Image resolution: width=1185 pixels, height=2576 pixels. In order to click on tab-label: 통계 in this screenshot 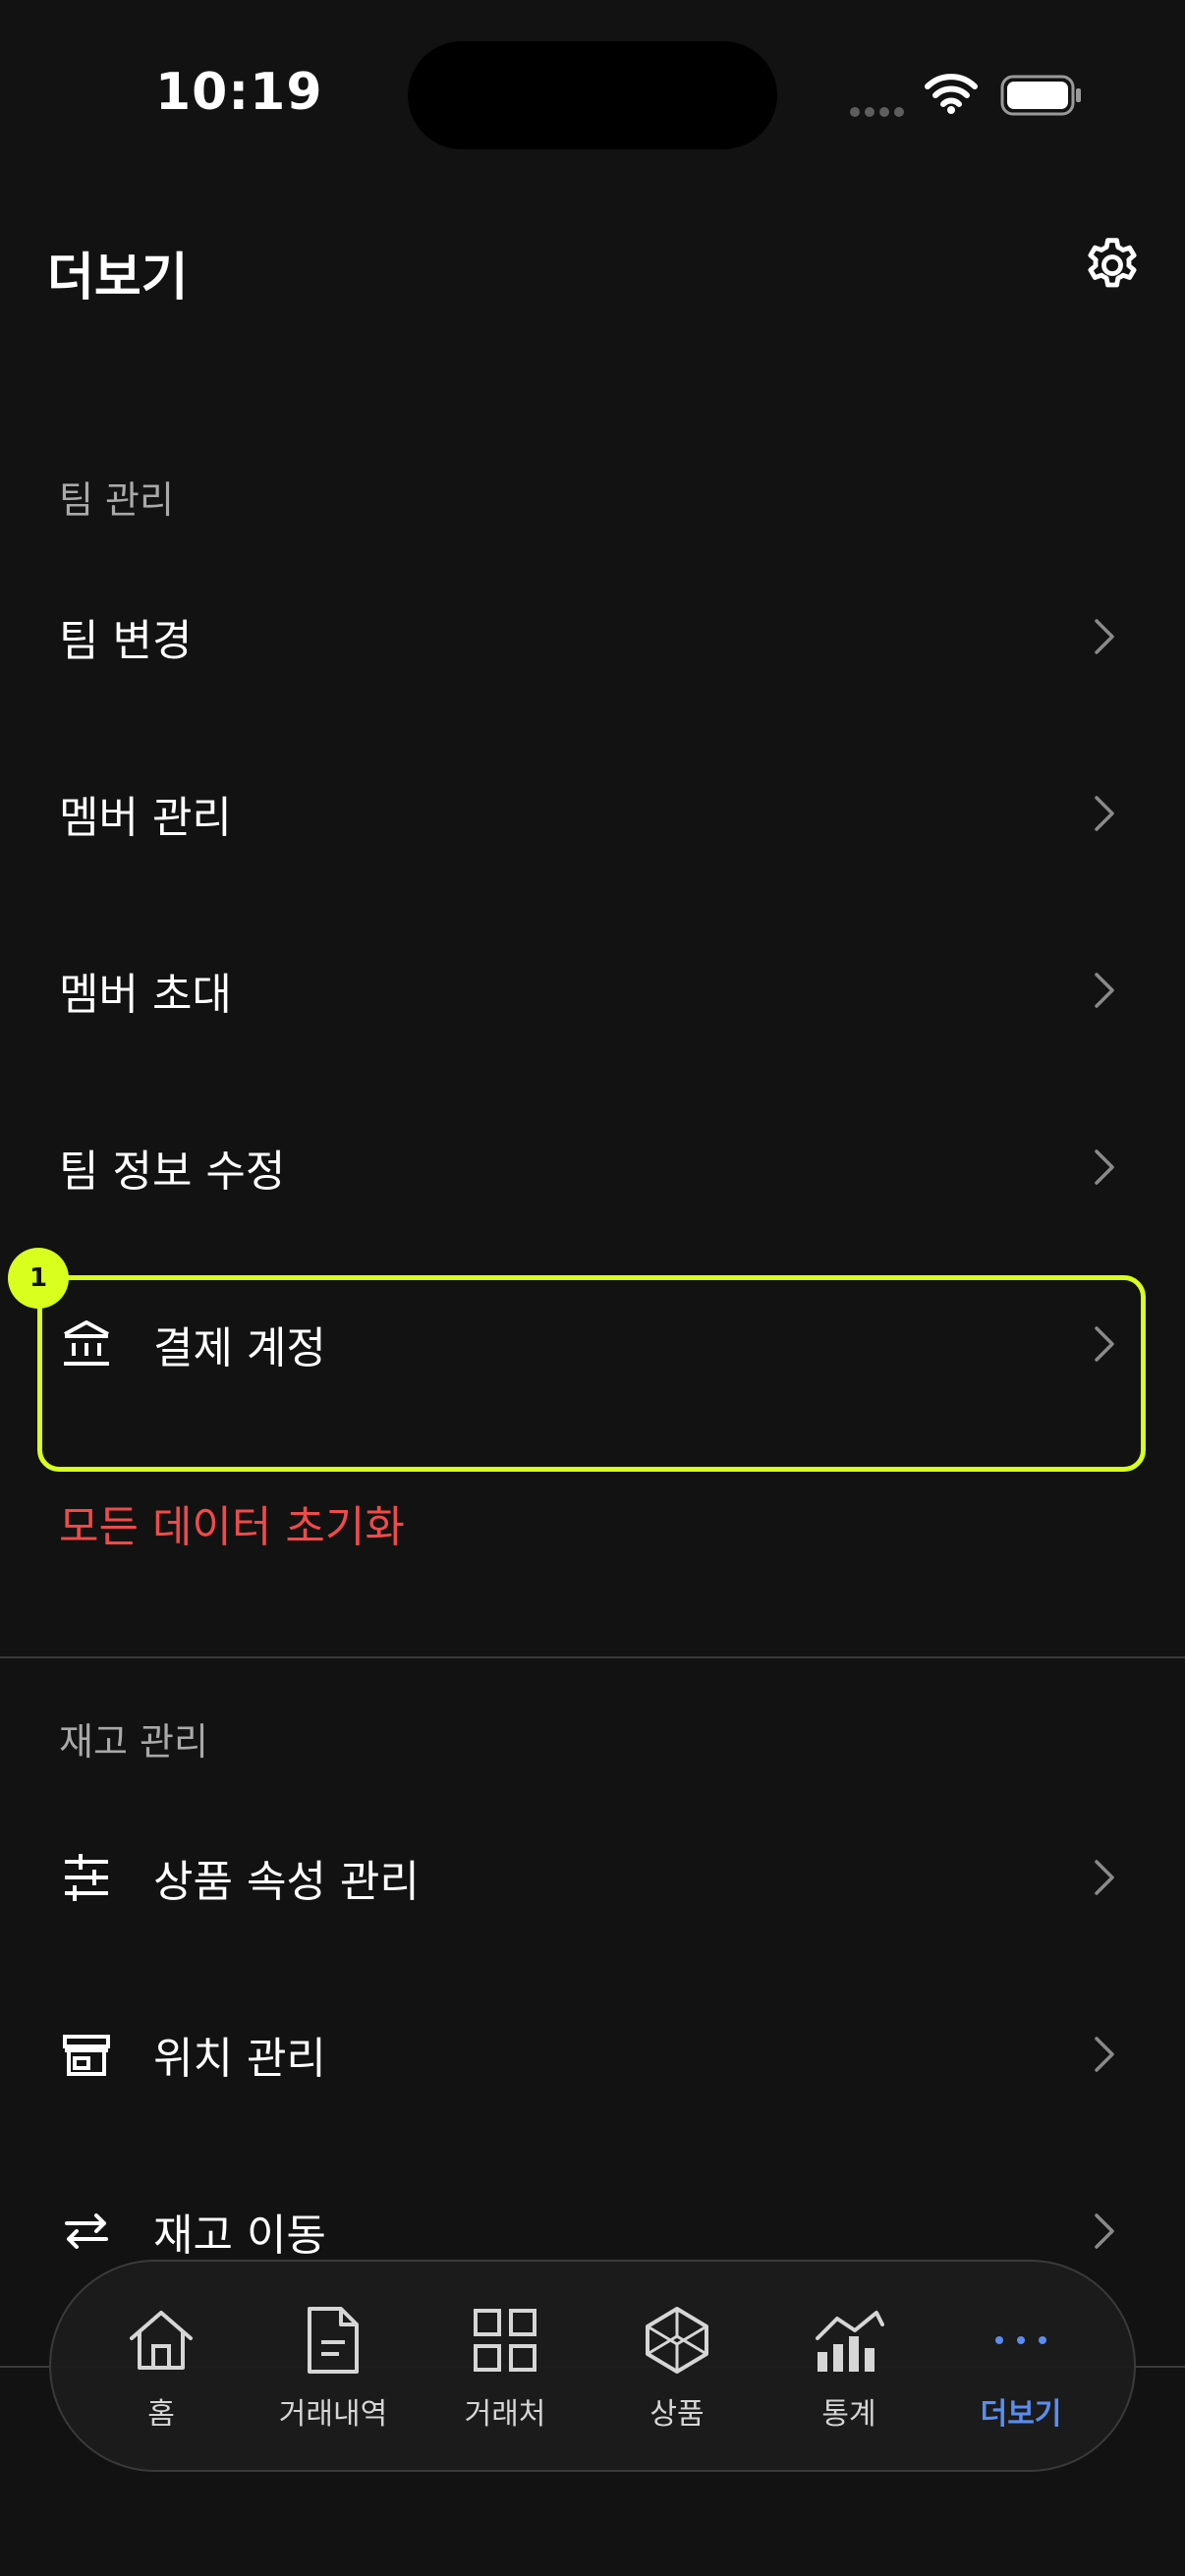, I will do `click(848, 2414)`.